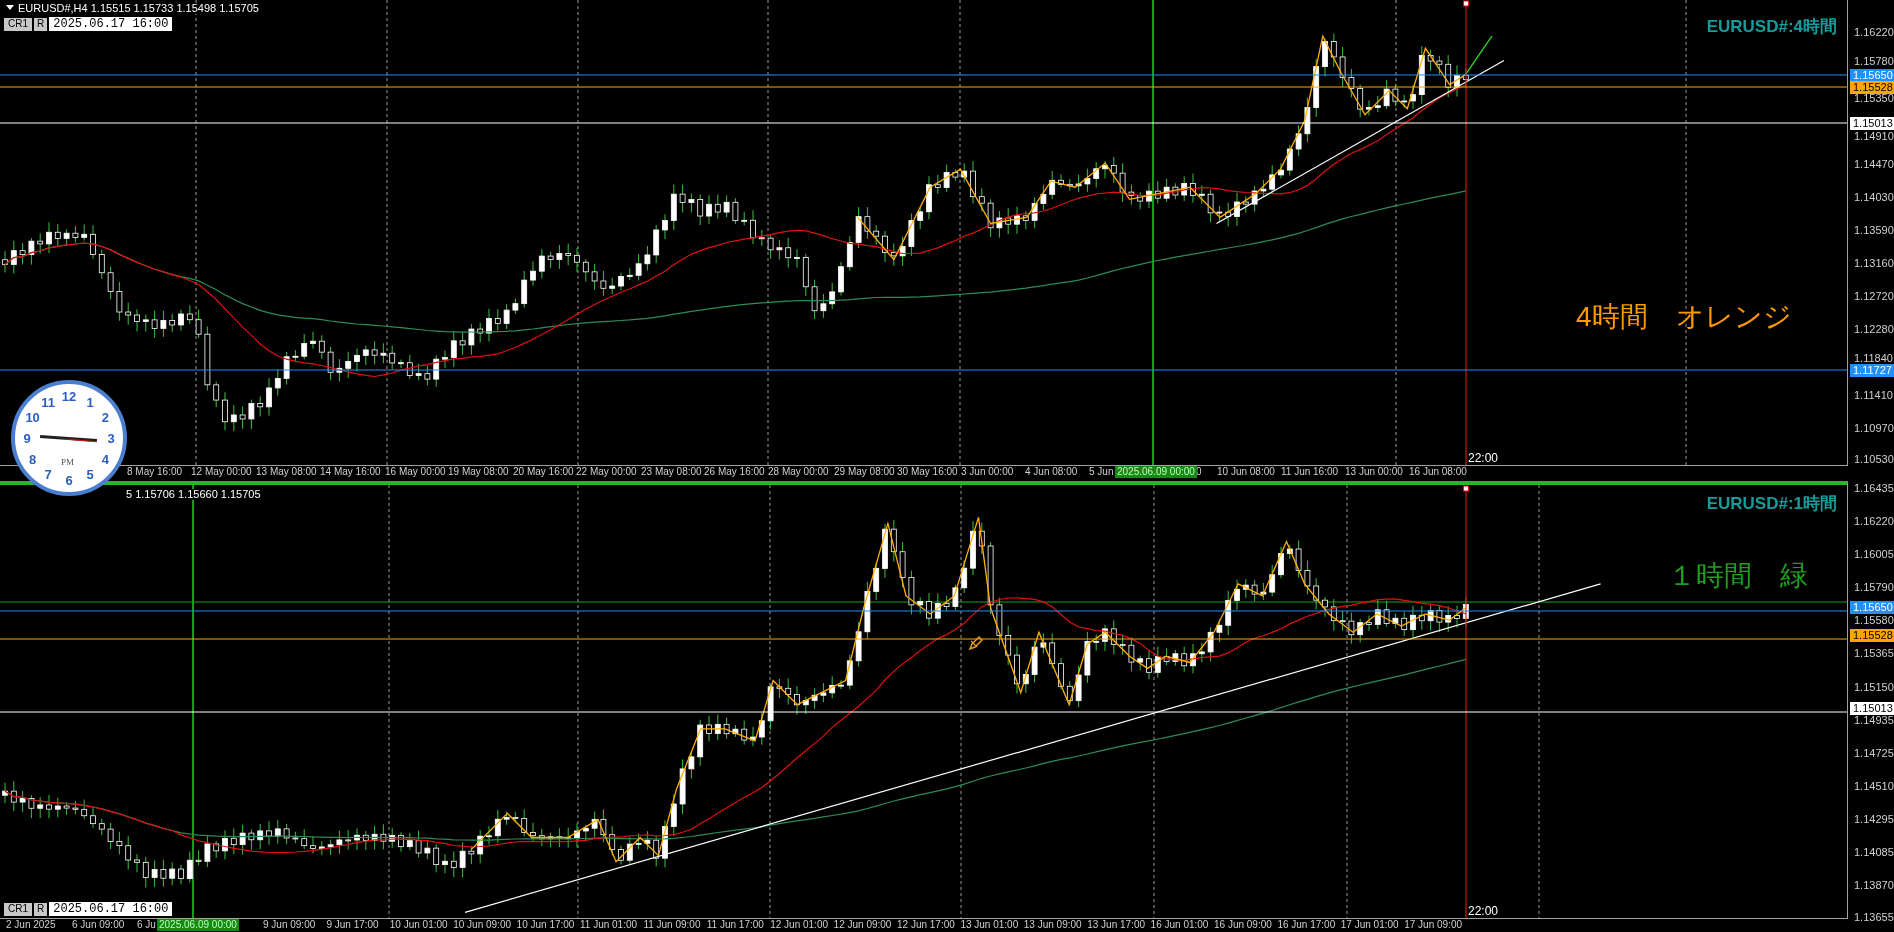 The image size is (1894, 932). What do you see at coordinates (1306, 925) in the screenshot?
I see `time-label: 16 Jun 17:00` at bounding box center [1306, 925].